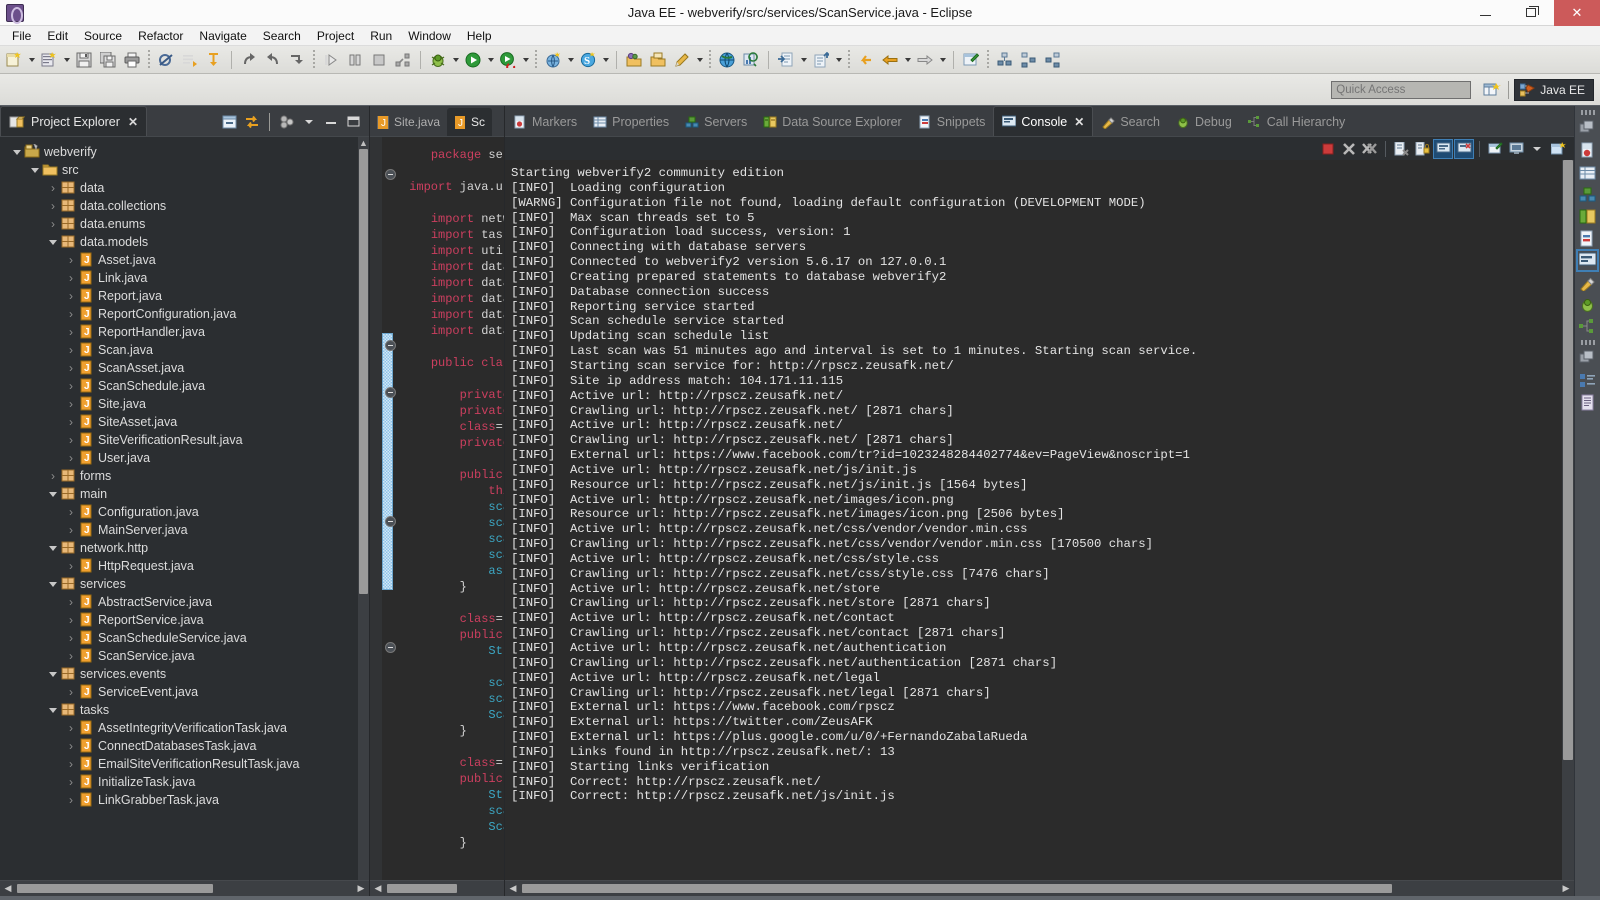 This screenshot has height=900, width=1600. What do you see at coordinates (179, 728) in the screenshot?
I see `tree-item-AssetIntegrityVerificationTask-java: J AssetIntegrityVerificationTask.java` at bounding box center [179, 728].